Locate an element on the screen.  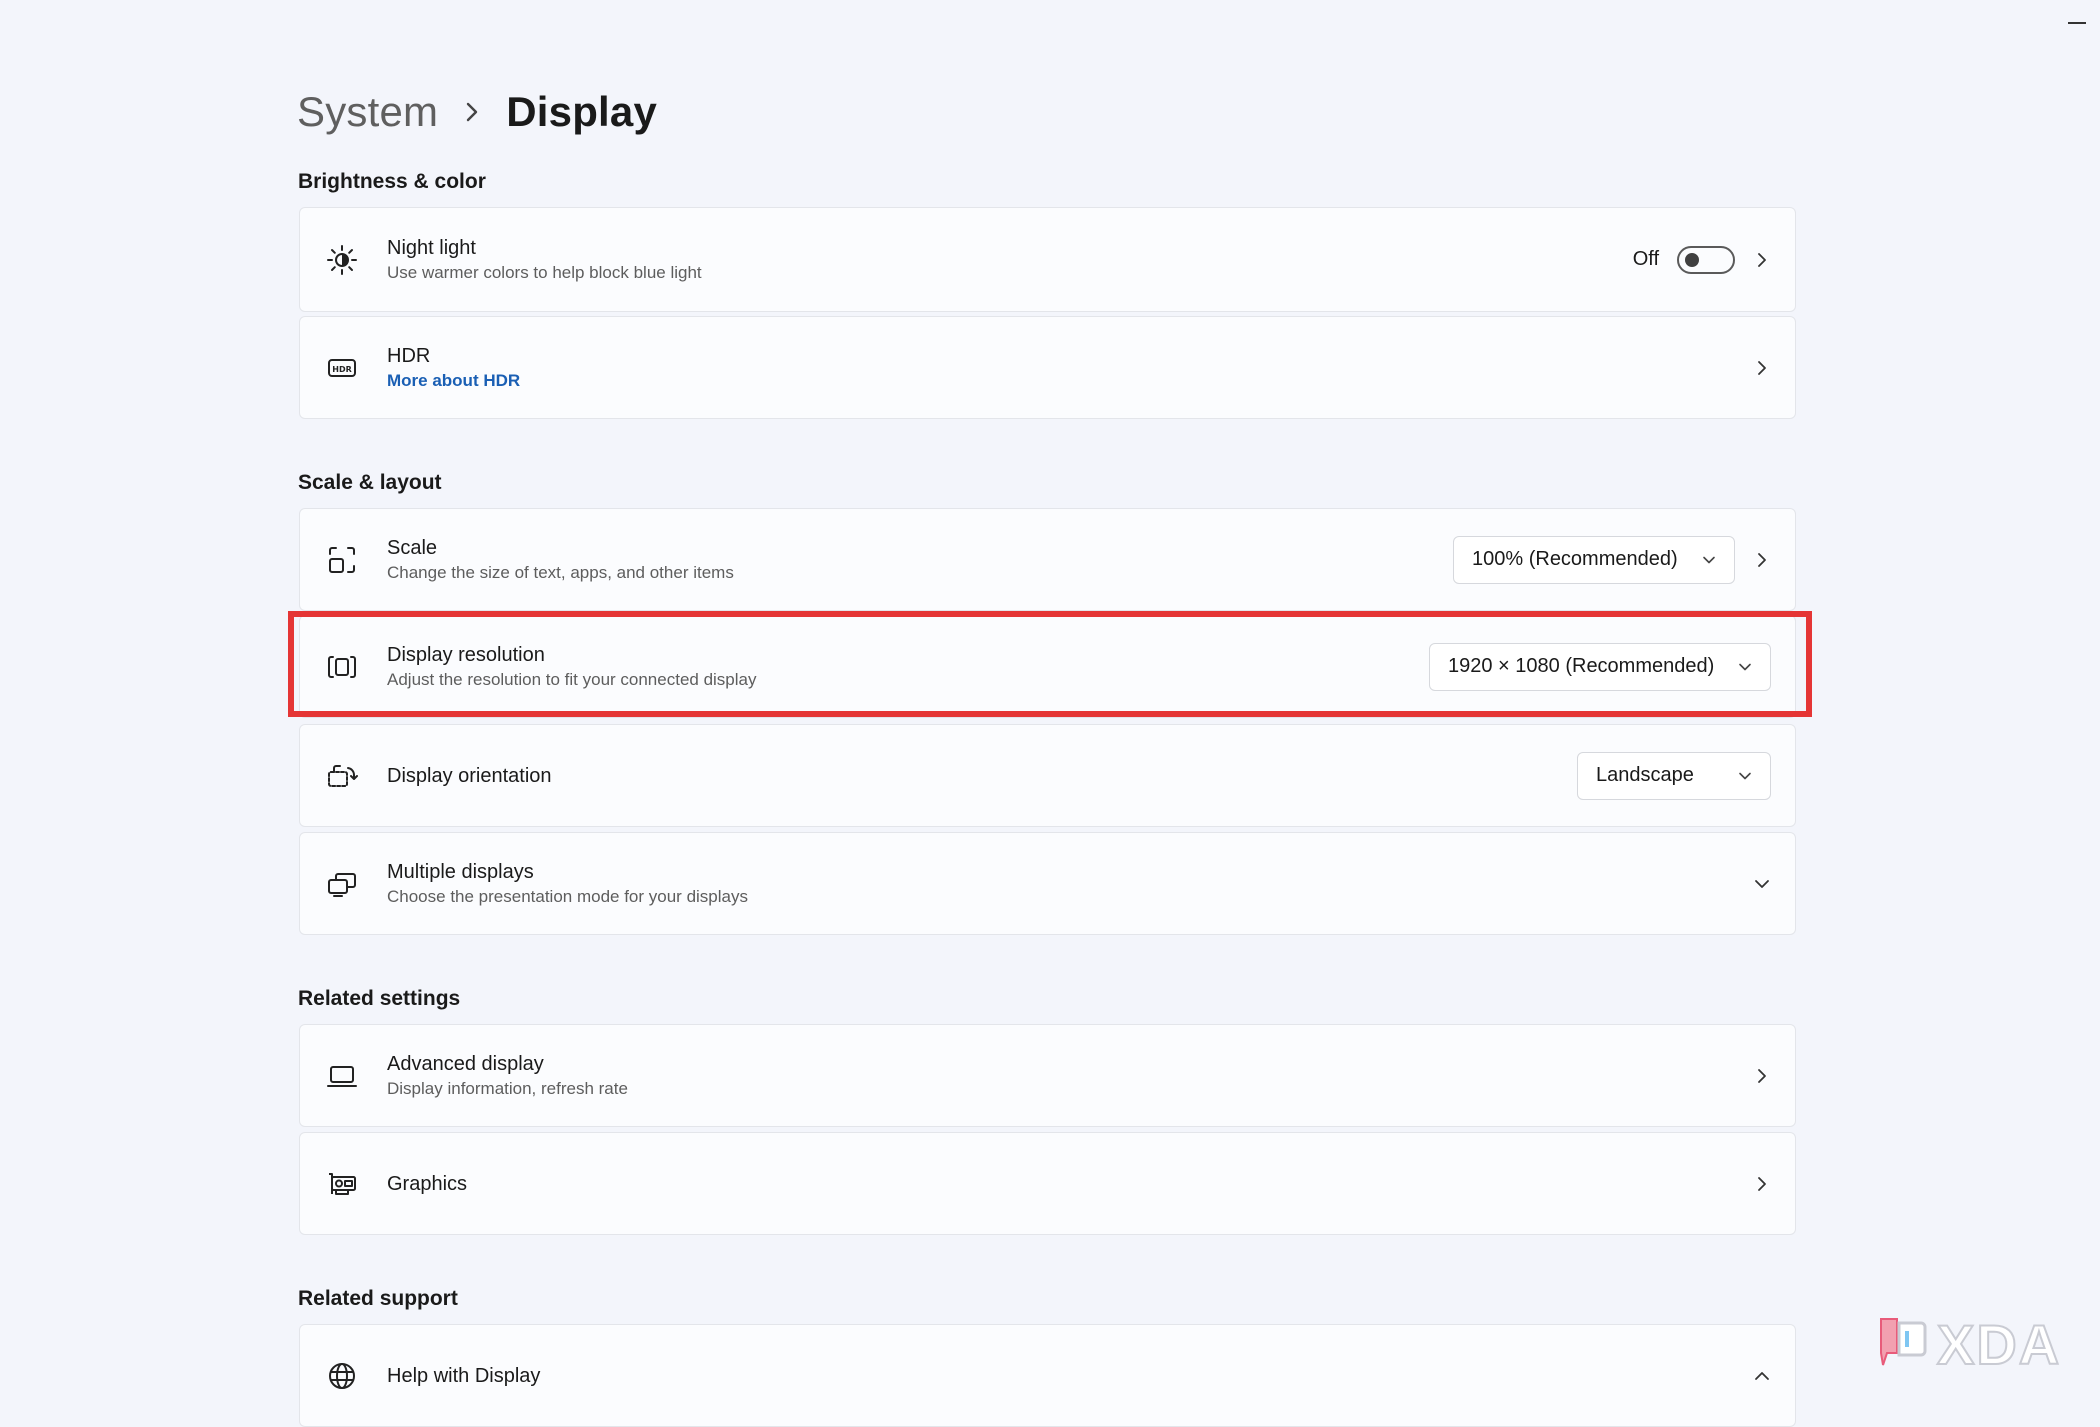
hdr-title: HDR is located at coordinates (409, 355).